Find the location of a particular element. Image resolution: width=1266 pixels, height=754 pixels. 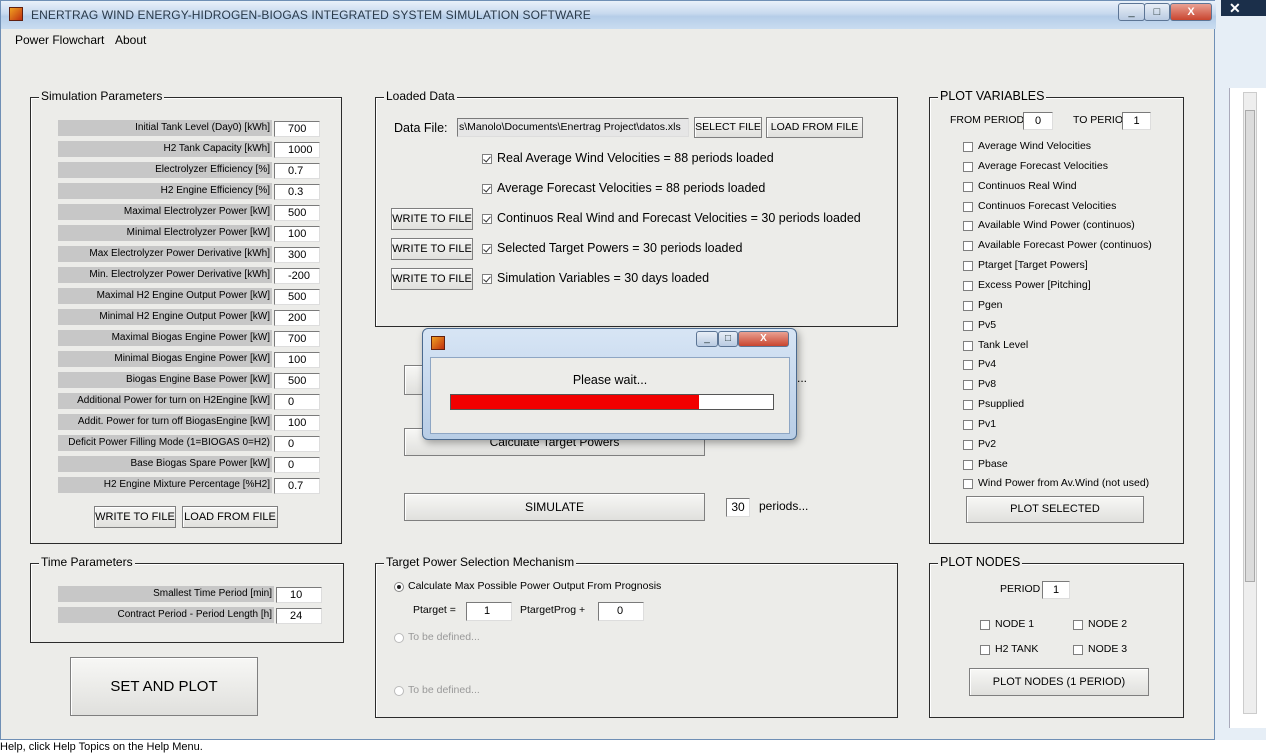

plot-nodes-button: PLOT NODES (1 PERIOD) is located at coordinates (1059, 682).